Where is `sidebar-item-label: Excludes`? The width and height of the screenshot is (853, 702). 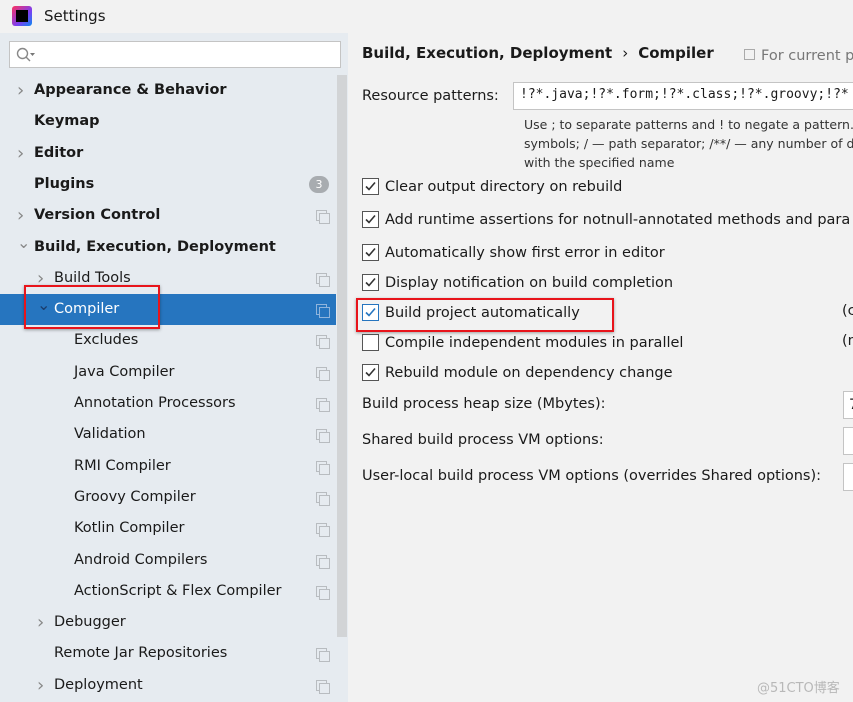
sidebar-item-label: Excludes is located at coordinates (106, 340).